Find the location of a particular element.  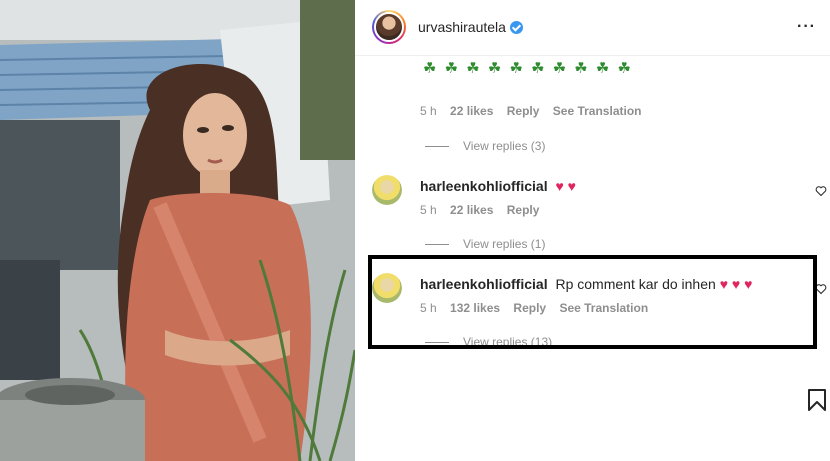

view-replies-label: View replies (1) is located at coordinates (504, 244).